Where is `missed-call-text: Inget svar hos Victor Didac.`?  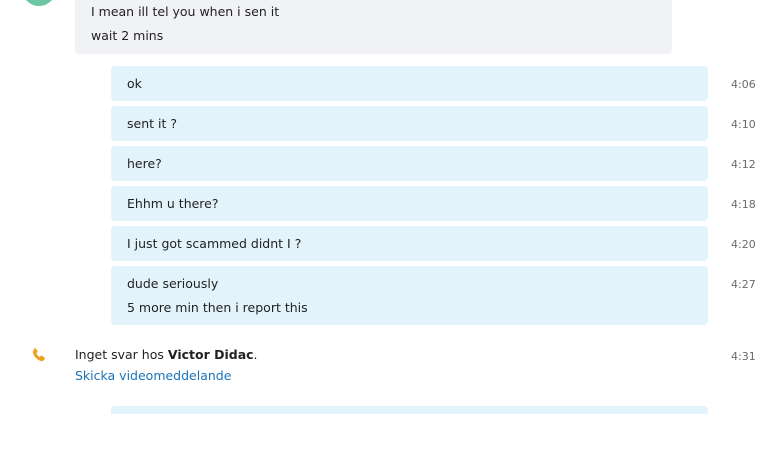 missed-call-text: Inget svar hos Victor Didac. is located at coordinates (166, 355).